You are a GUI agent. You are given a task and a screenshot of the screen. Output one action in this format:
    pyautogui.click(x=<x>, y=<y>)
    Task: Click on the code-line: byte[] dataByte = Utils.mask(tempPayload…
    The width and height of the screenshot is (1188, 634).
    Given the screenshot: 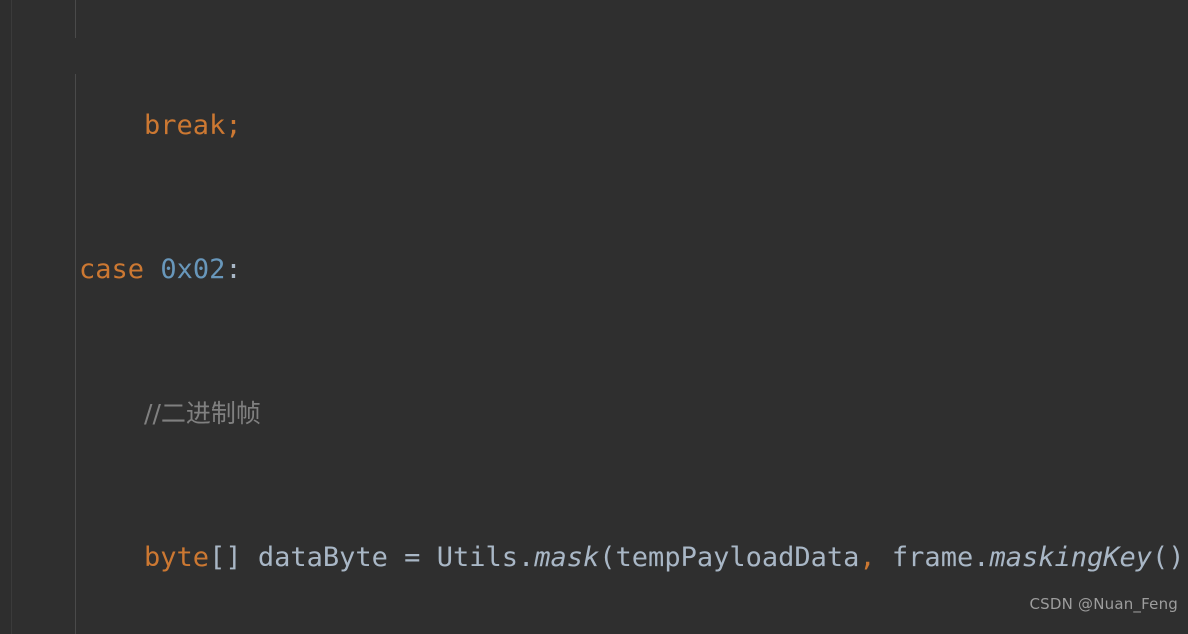 What is the action you would take?
    pyautogui.click(x=601, y=557)
    